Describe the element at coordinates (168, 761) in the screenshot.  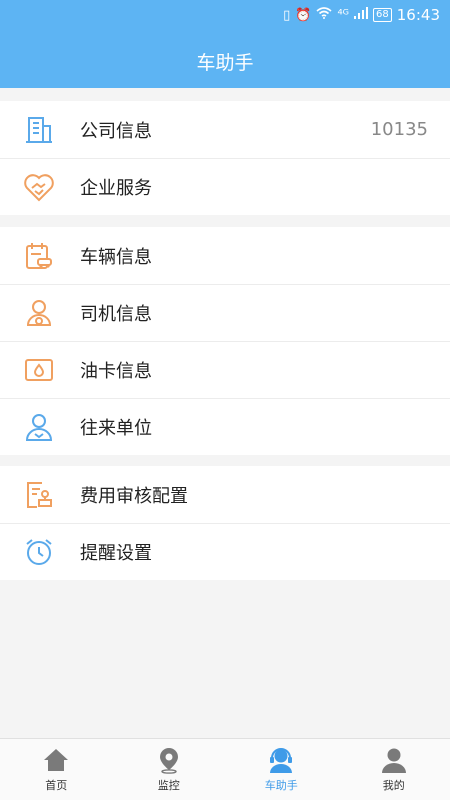
I see `location-pin-icon` at that location.